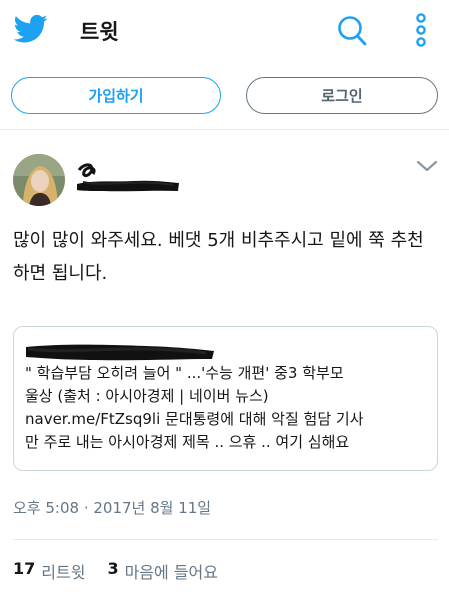 The width and height of the screenshot is (449, 600). Describe the element at coordinates (24, 568) in the screenshot. I see `retweets-count: 17` at that location.